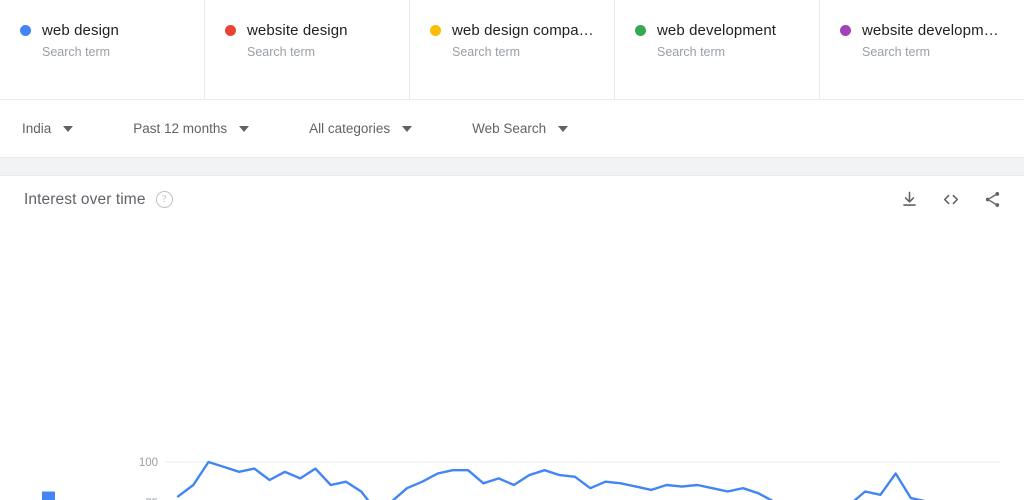 The height and width of the screenshot is (500, 1024). What do you see at coordinates (48, 495) in the screenshot?
I see `average-bar-web-design` at bounding box center [48, 495].